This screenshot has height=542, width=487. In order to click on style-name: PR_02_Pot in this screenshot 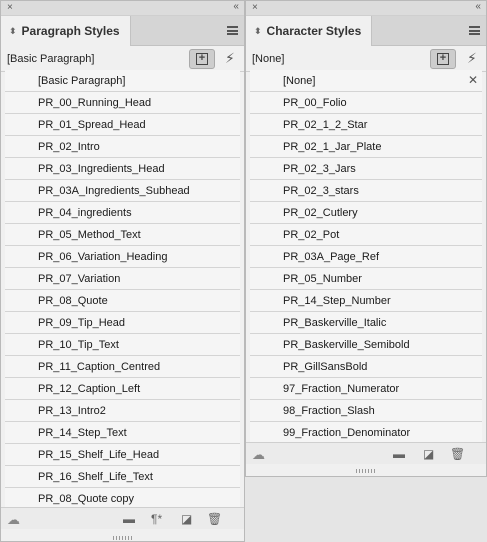, I will do `click(311, 235)`.